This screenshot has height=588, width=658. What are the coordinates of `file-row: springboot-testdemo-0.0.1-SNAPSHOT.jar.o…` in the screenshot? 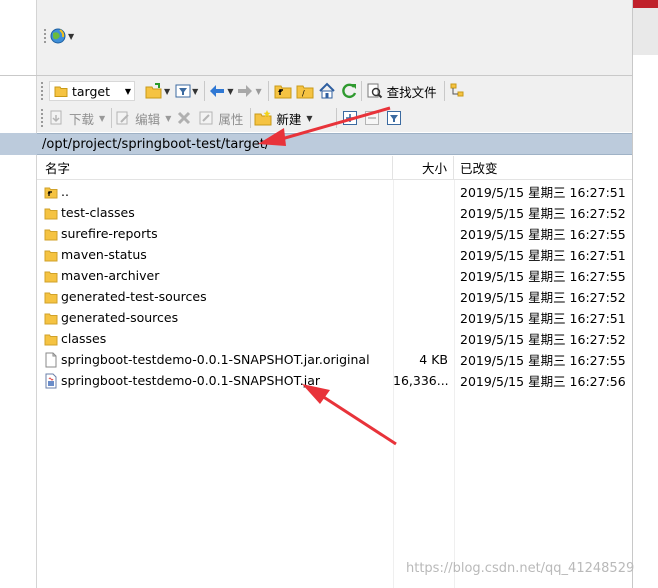 It's located at (334, 359).